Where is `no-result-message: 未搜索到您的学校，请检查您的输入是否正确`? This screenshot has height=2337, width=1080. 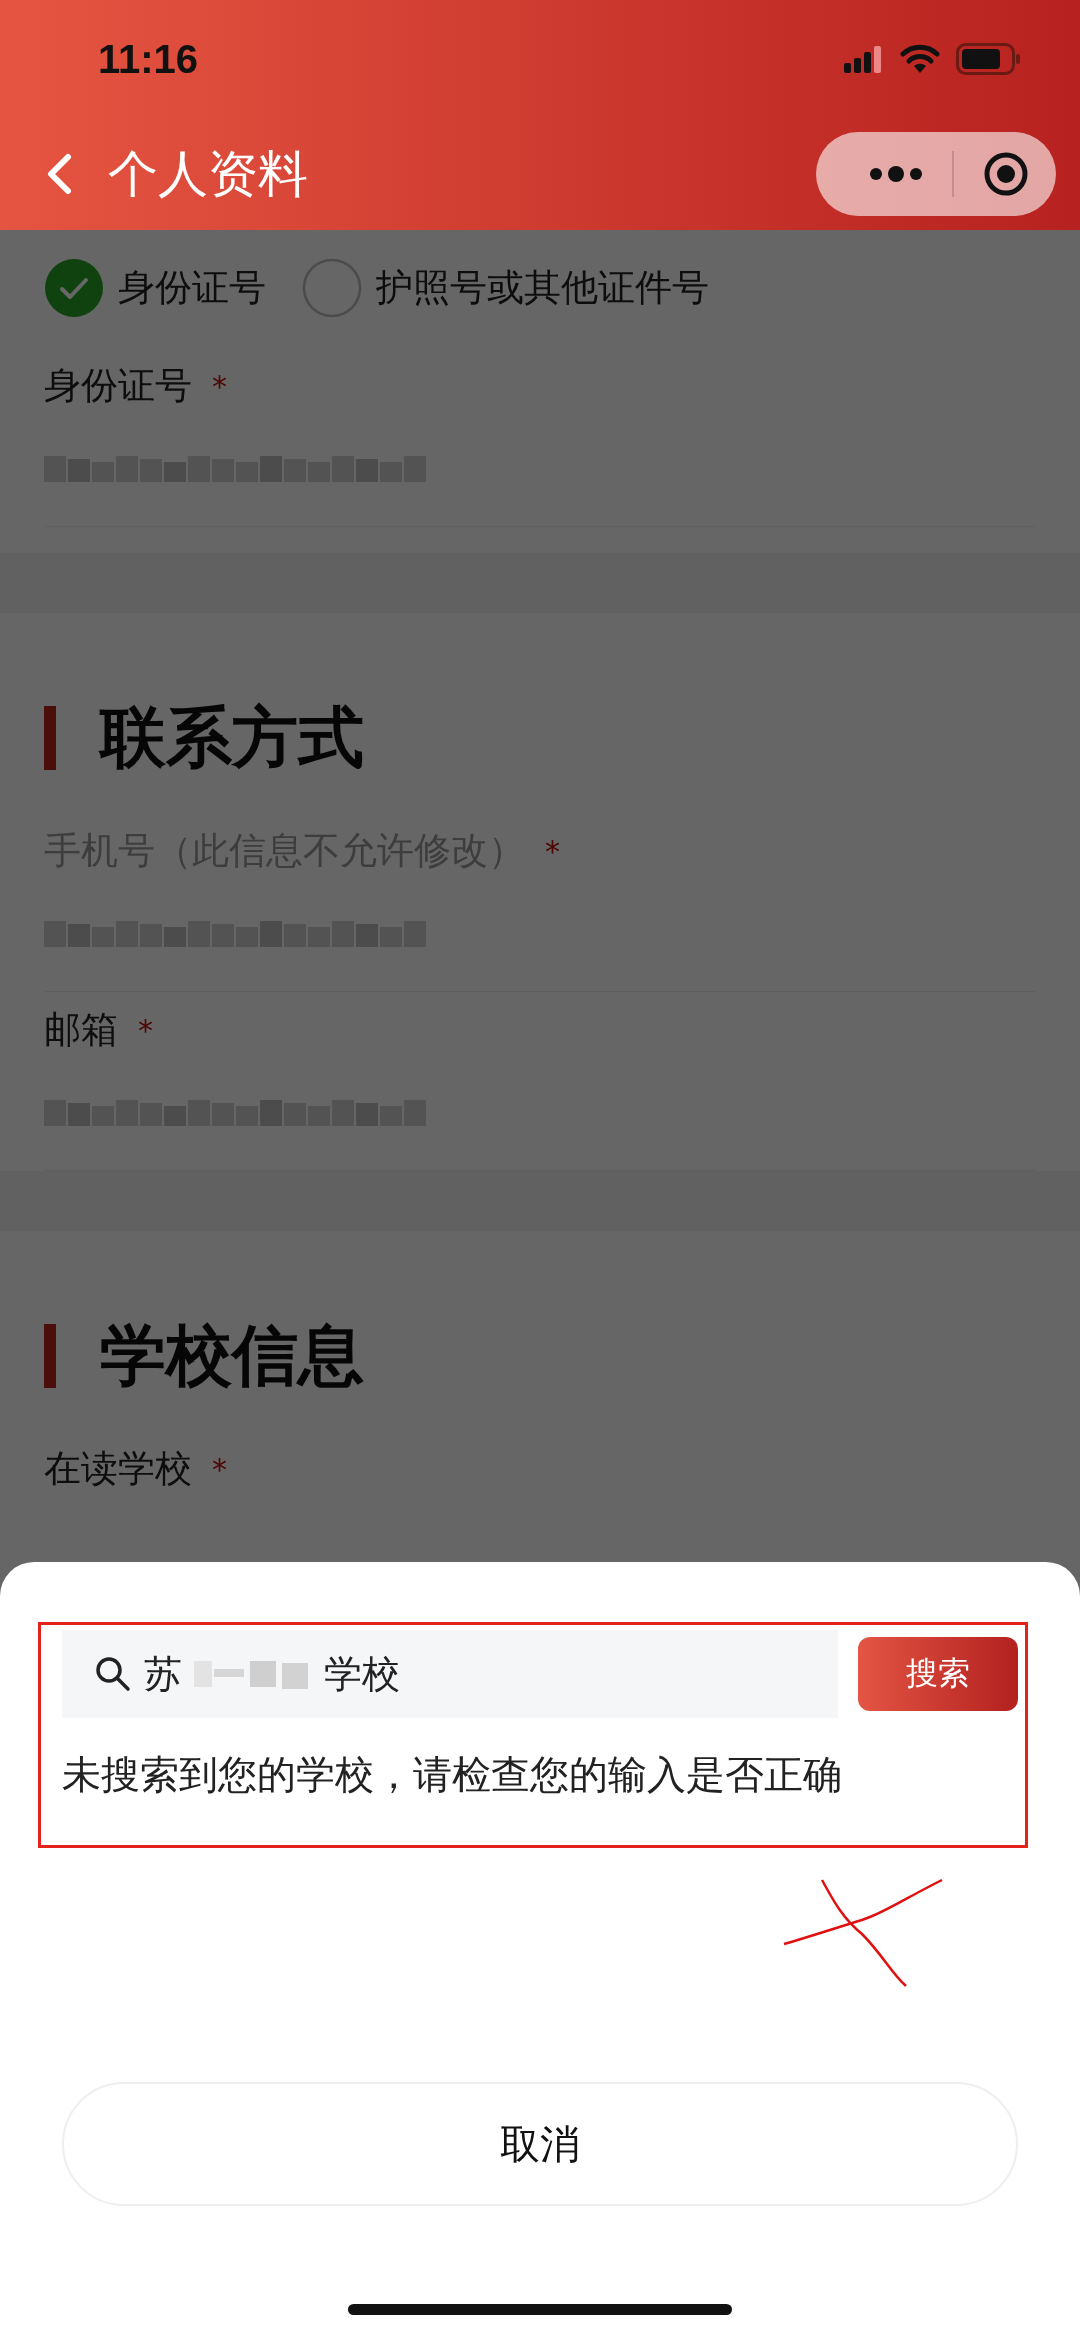 no-result-message: 未搜索到您的学校，请检查您的输入是否正确 is located at coordinates (452, 1775).